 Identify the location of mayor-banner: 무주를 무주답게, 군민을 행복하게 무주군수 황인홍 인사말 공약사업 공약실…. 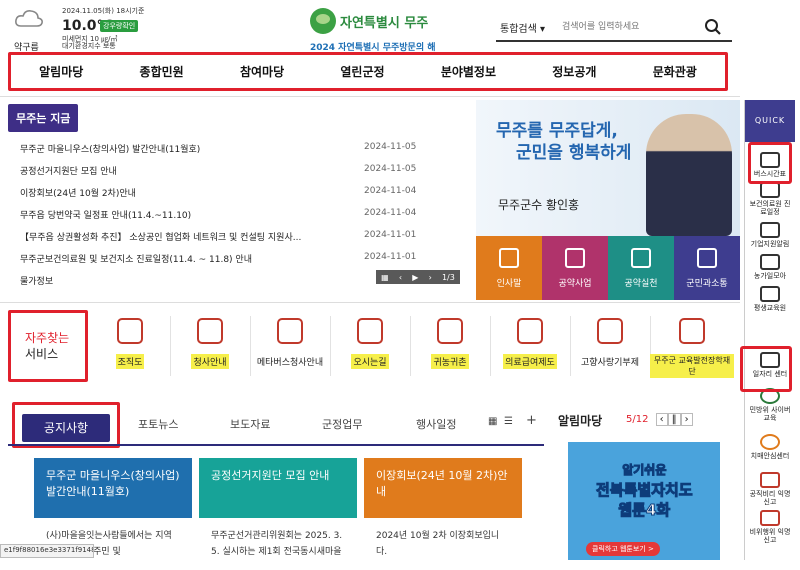
(608, 200).